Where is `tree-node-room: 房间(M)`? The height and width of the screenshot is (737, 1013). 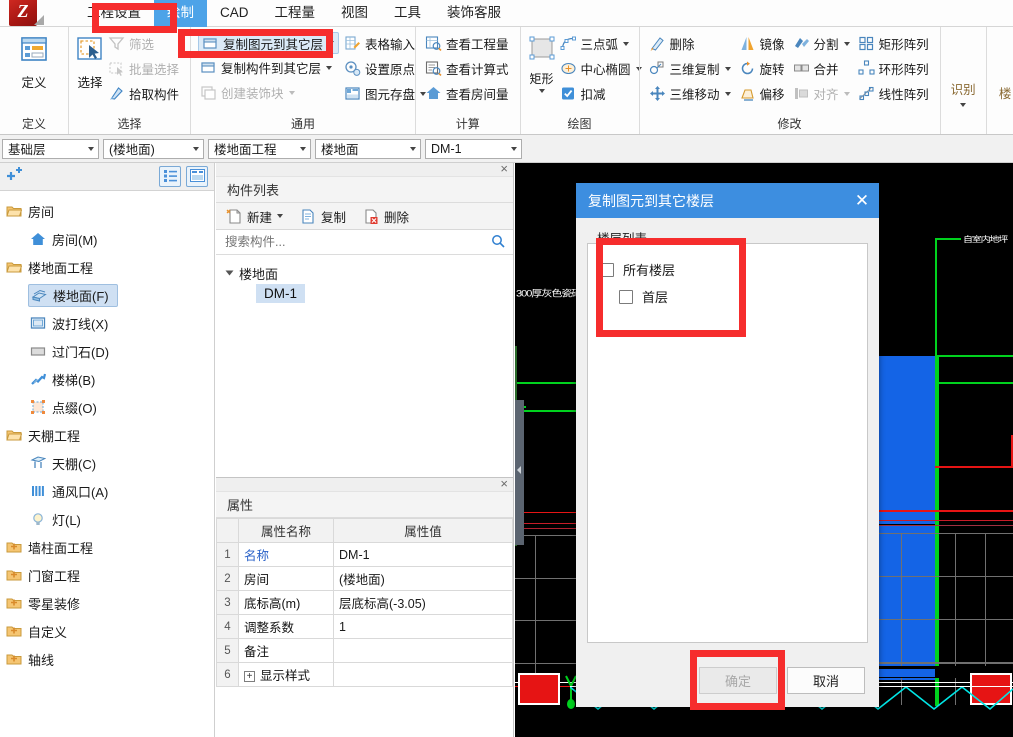
tree-node-room: 房间(M) is located at coordinates (107, 239).